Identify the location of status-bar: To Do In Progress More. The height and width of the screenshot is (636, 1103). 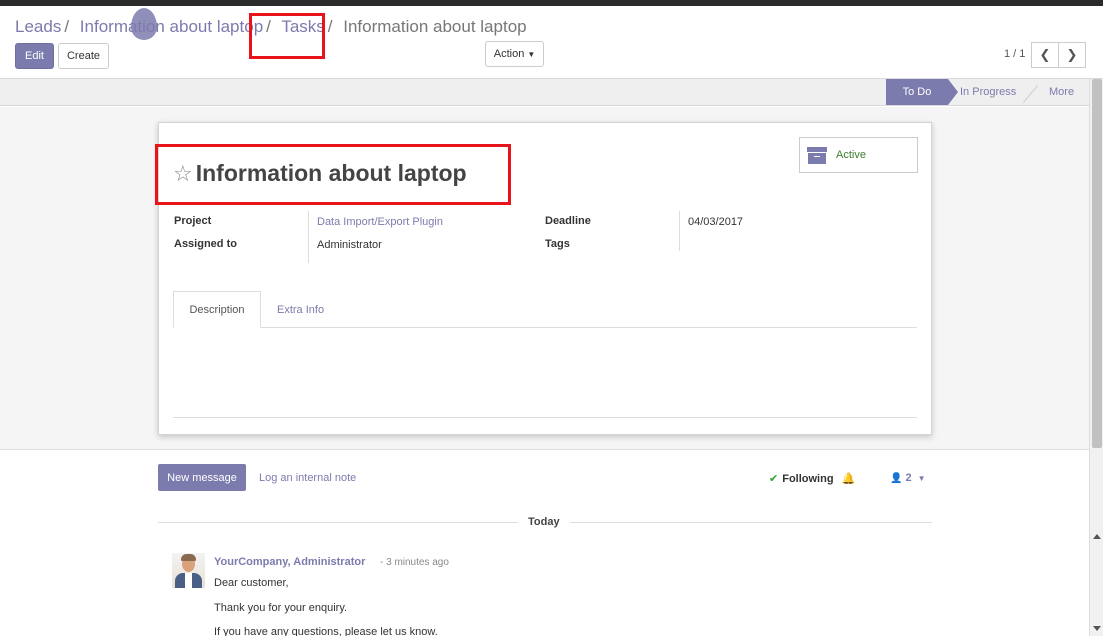
(544, 92).